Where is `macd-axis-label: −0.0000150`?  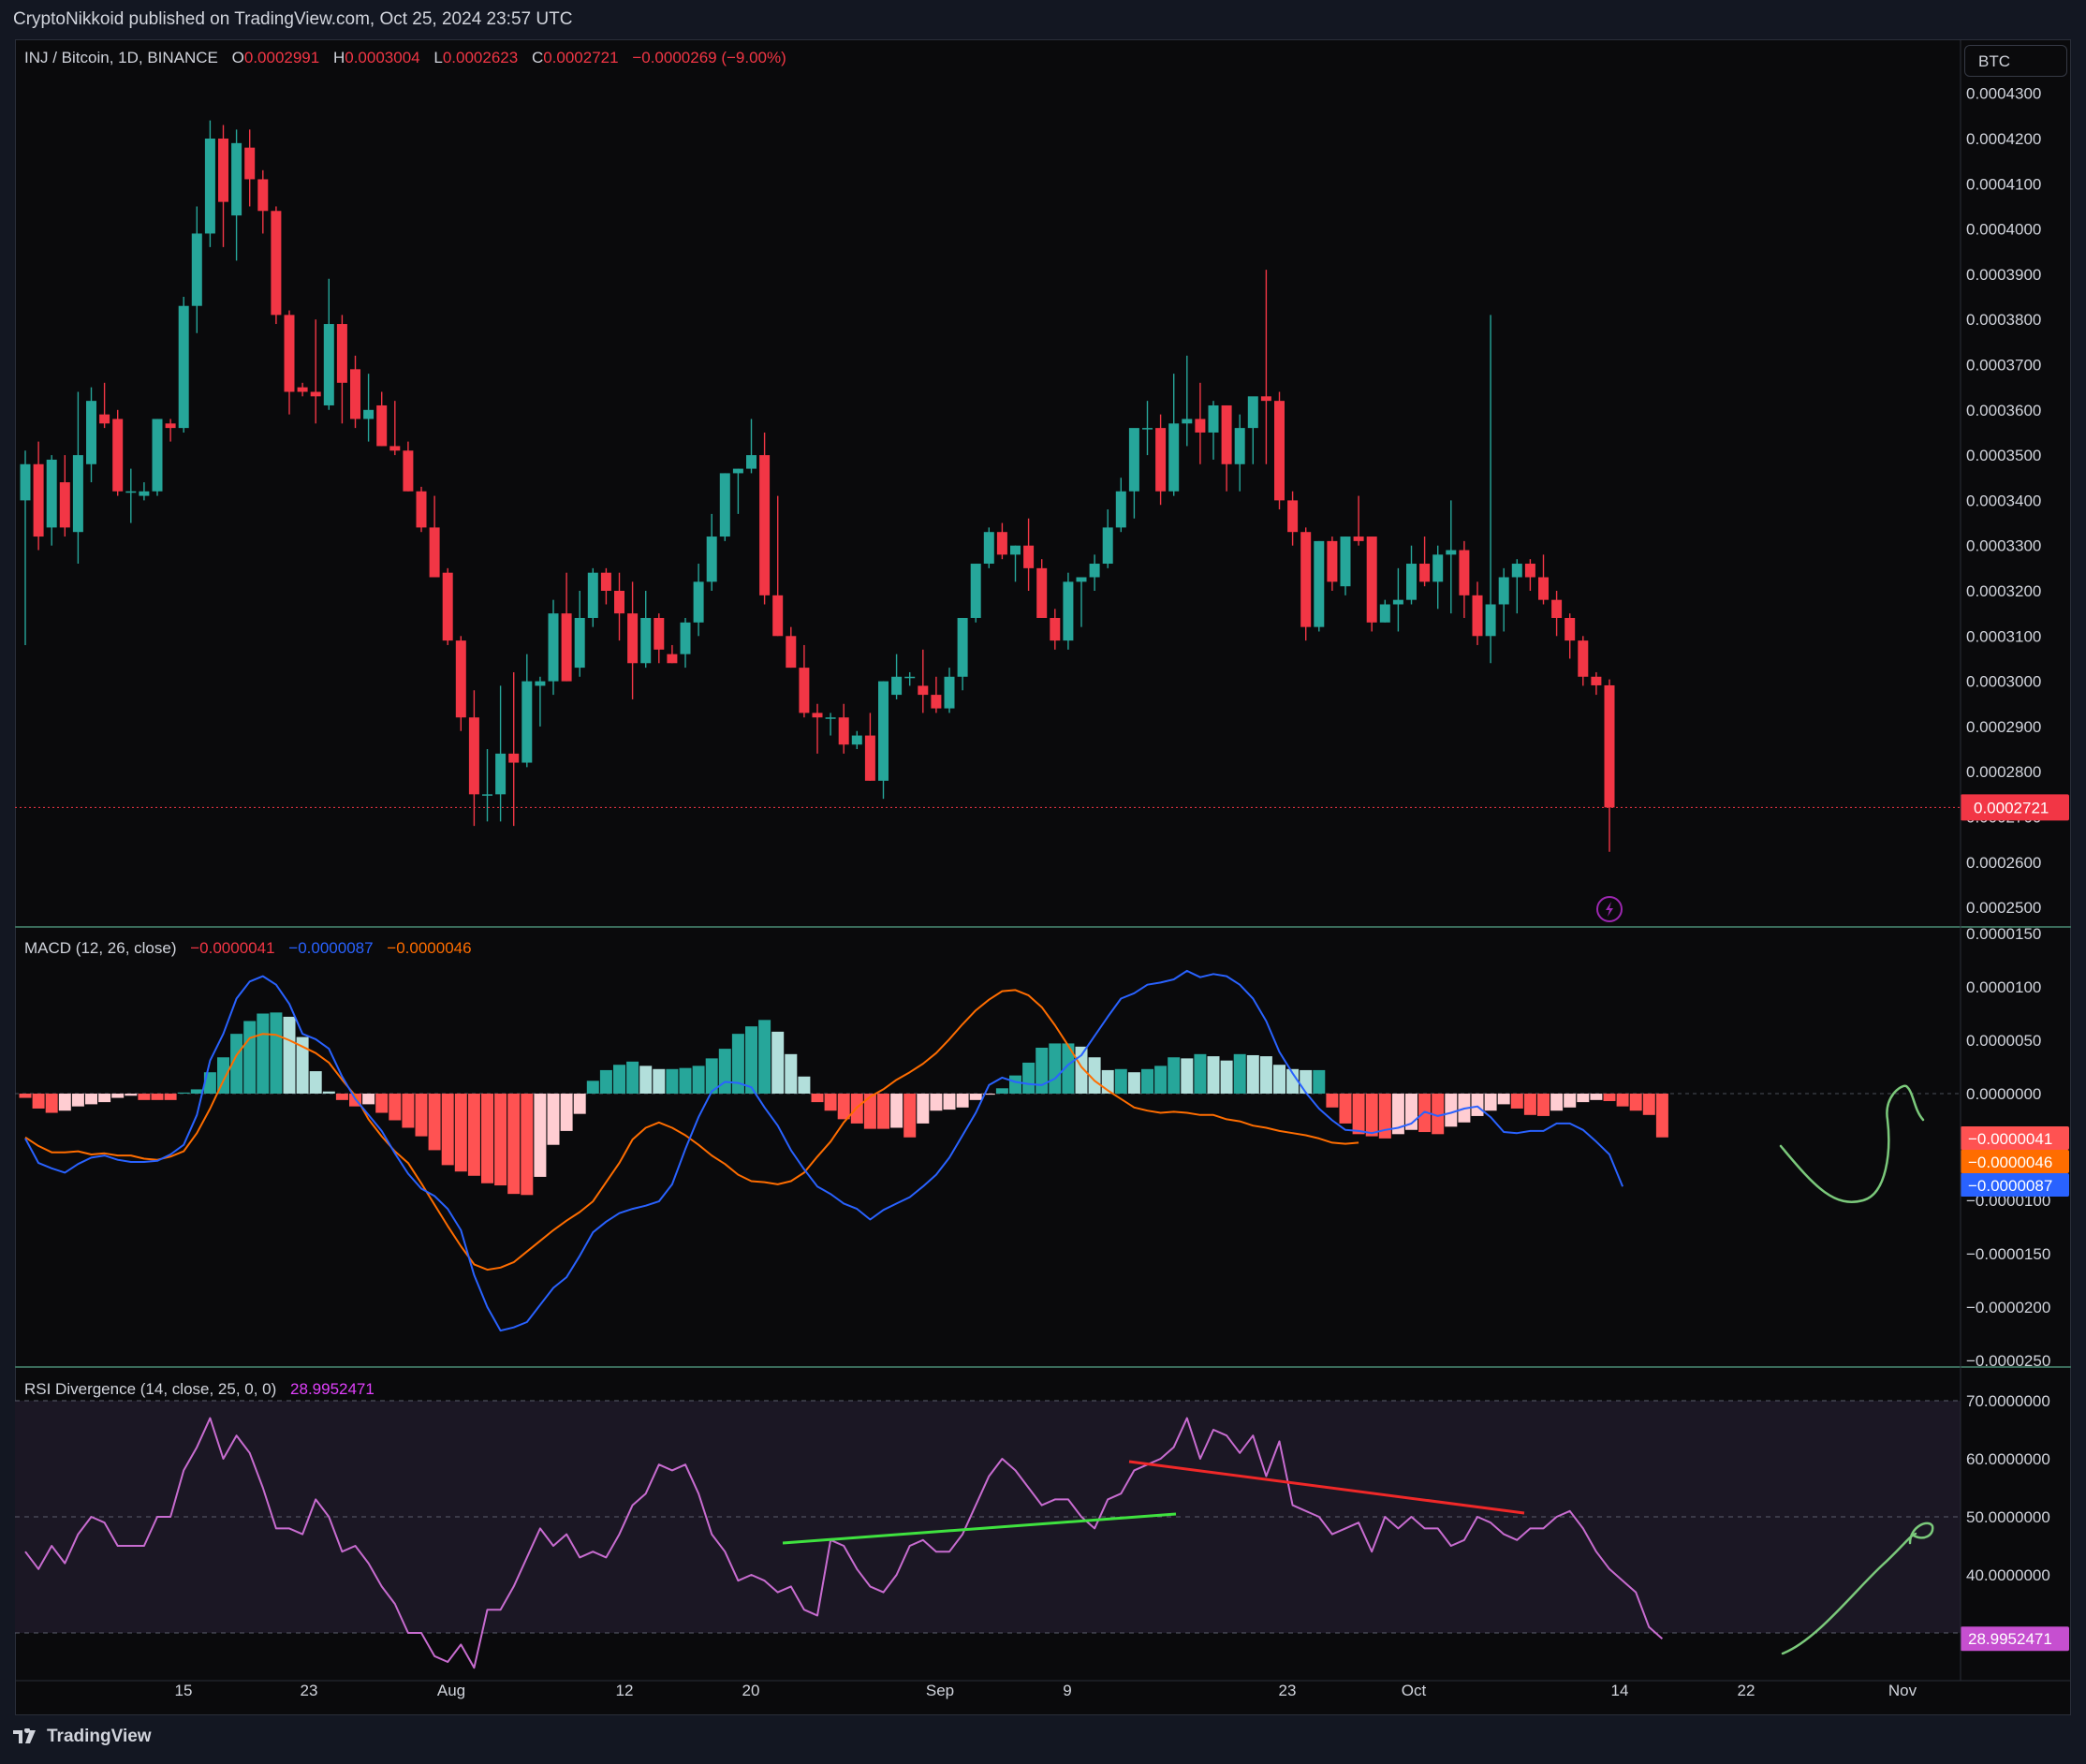 macd-axis-label: −0.0000150 is located at coordinates (2008, 1254).